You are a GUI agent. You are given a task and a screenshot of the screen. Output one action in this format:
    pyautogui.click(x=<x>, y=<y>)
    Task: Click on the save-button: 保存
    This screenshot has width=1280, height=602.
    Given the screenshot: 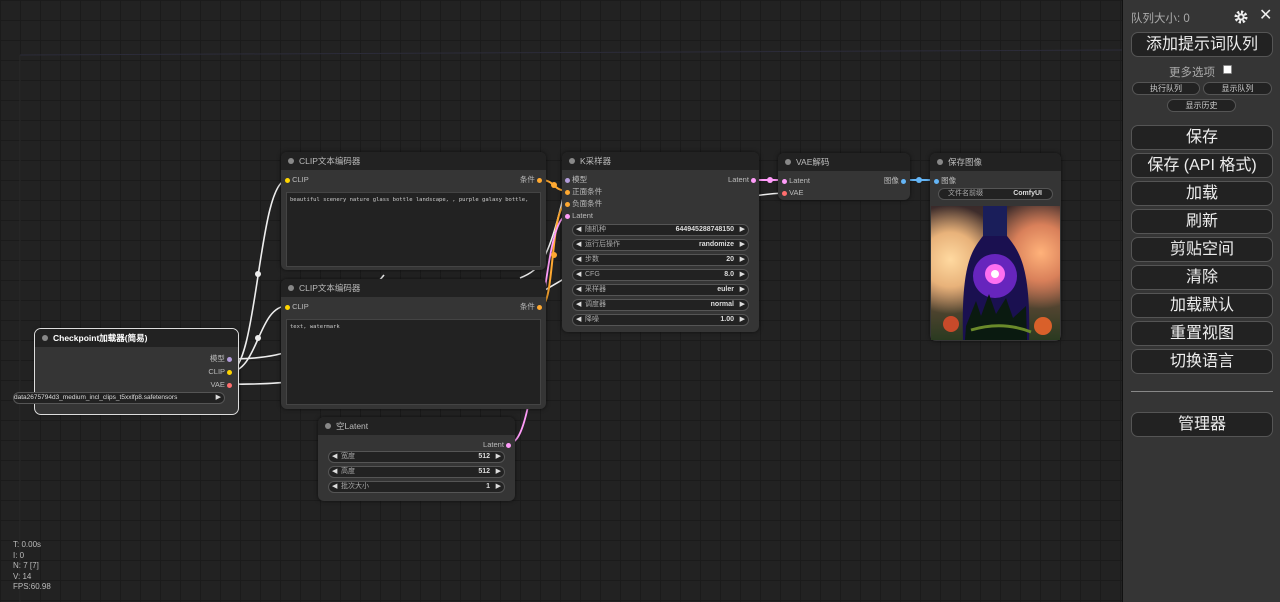 What is the action you would take?
    pyautogui.click(x=1202, y=137)
    